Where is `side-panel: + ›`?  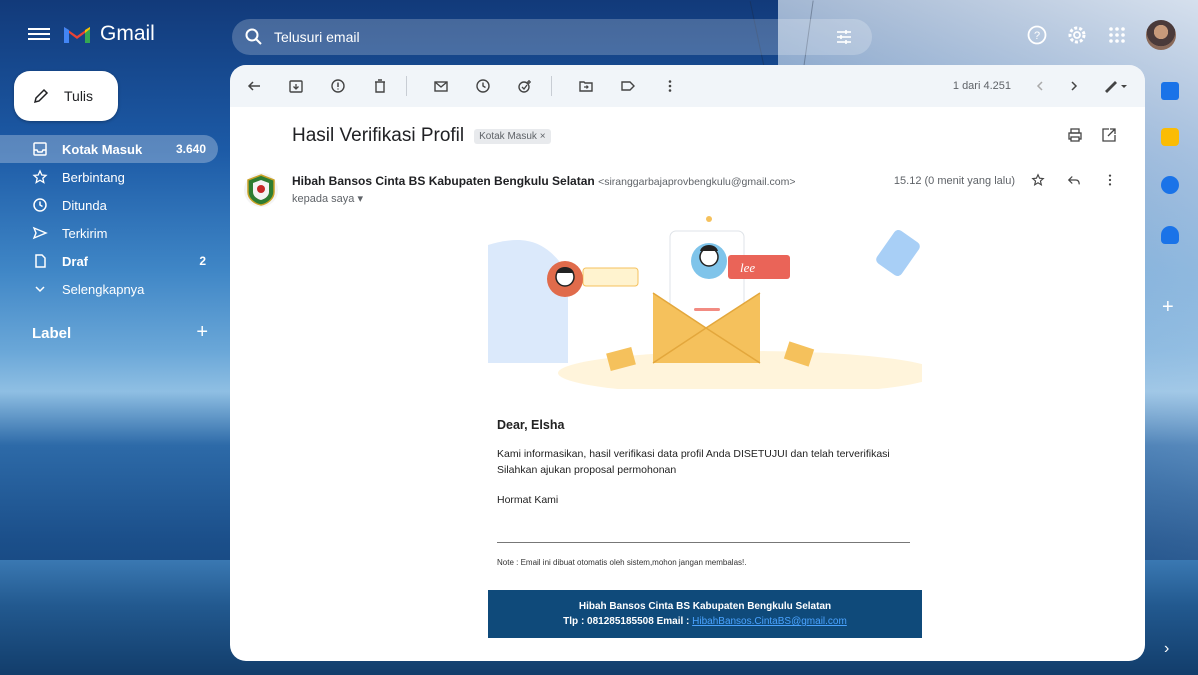 side-panel: + › is located at coordinates (1170, 370).